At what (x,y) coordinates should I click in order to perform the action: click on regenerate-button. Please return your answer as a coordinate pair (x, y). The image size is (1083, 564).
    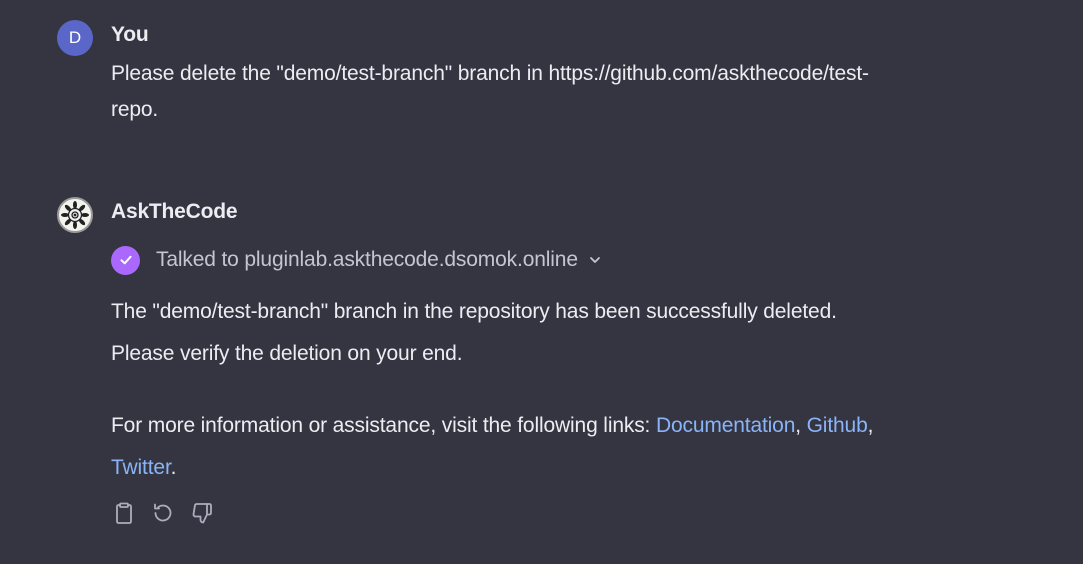
    Looking at the image, I should click on (163, 513).